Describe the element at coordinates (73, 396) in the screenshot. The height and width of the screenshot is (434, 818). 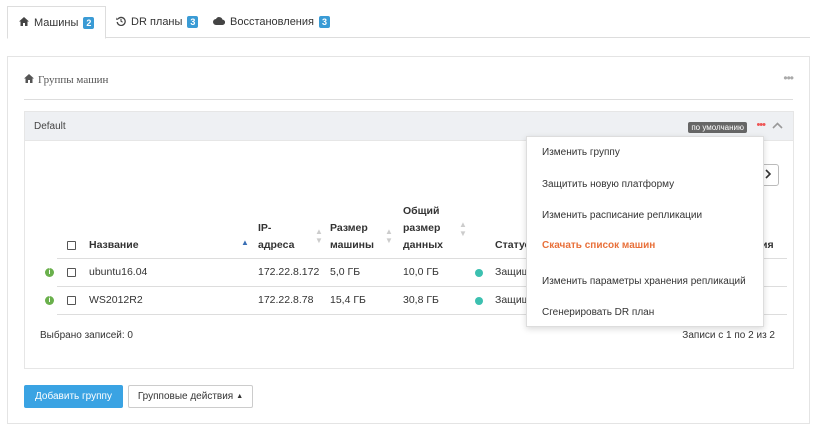
I see `add-group-button: Добавить группу` at that location.